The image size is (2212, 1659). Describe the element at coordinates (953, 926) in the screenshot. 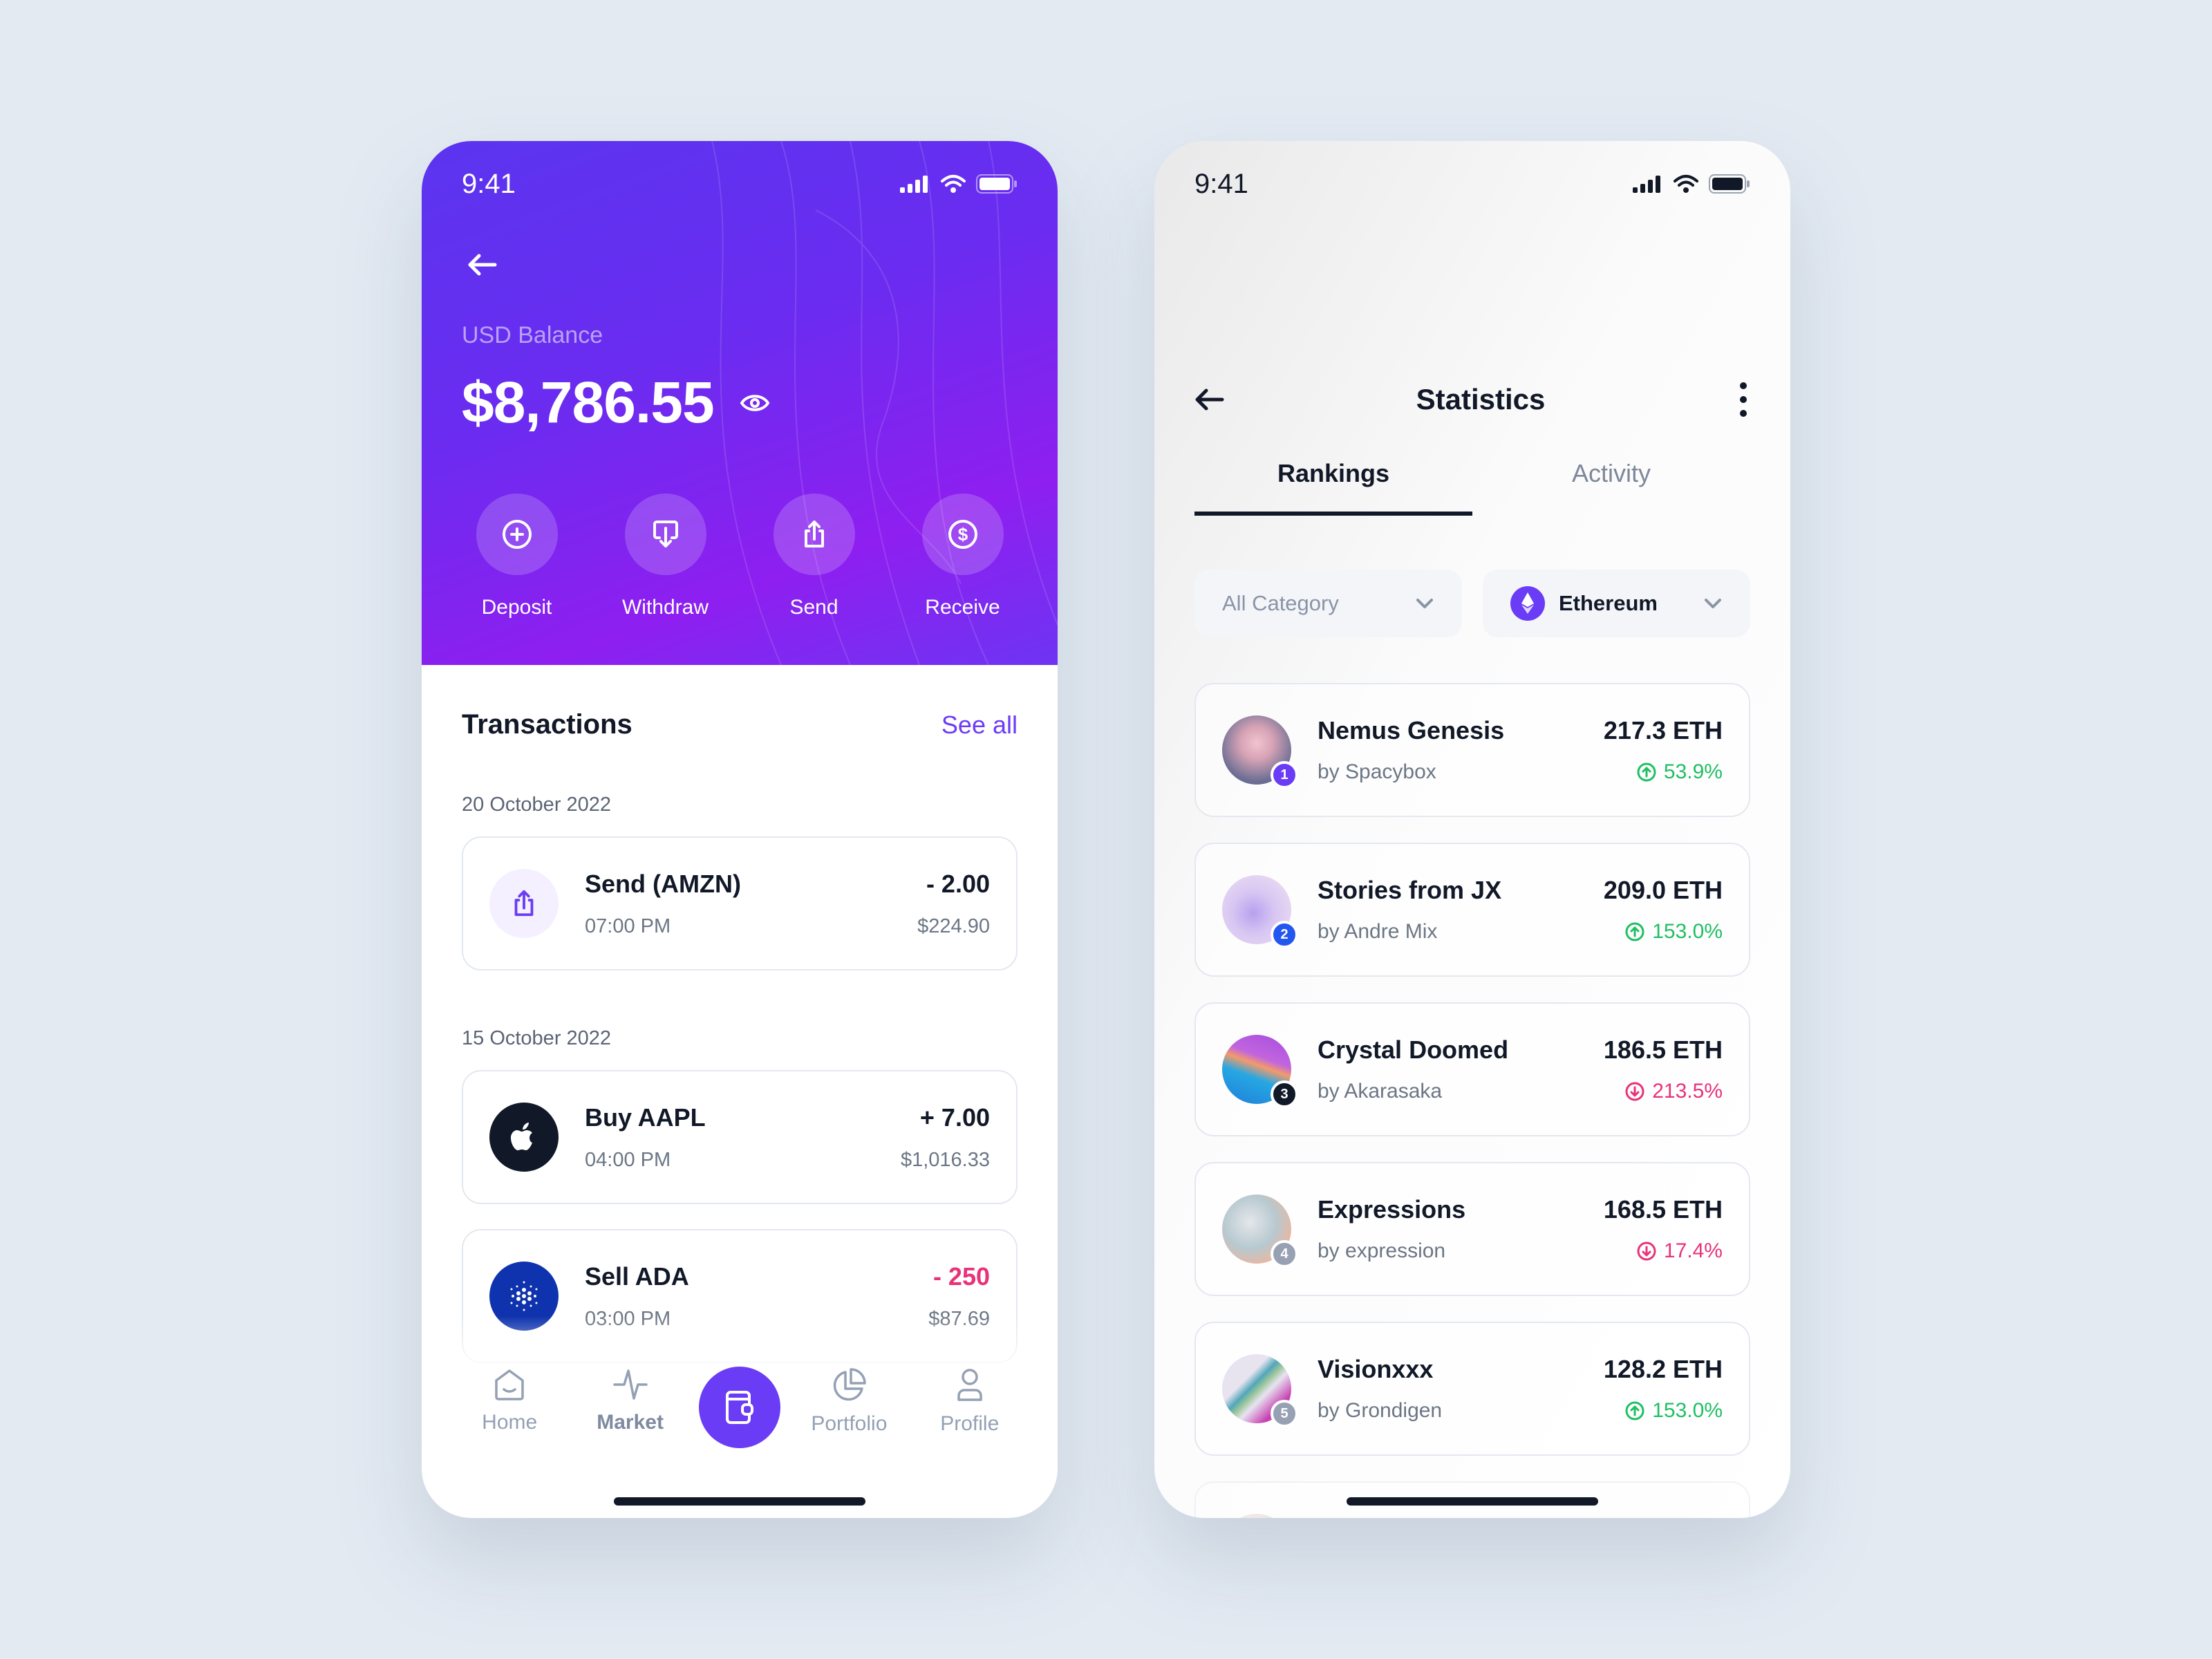

I see `transaction-usd: $224.90` at that location.